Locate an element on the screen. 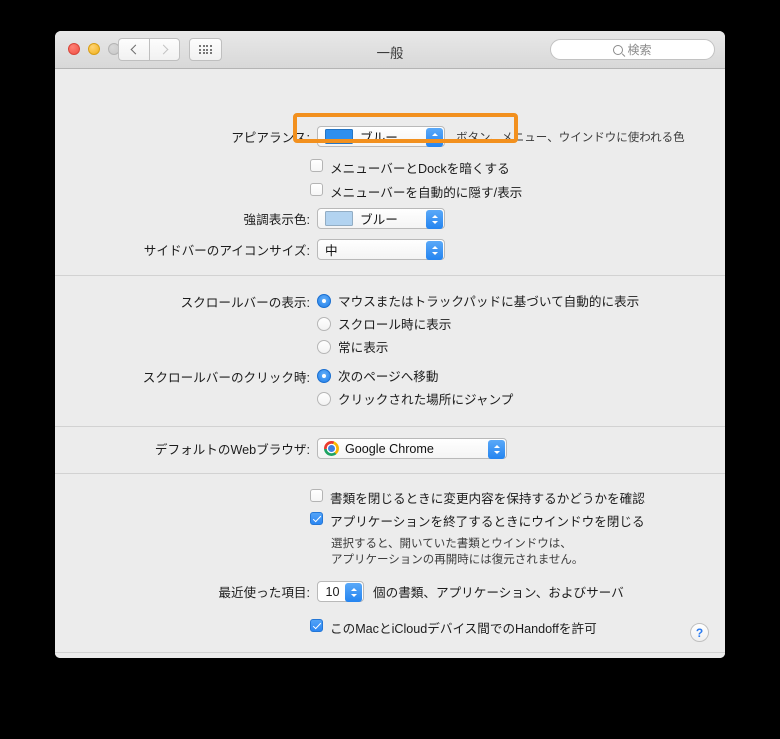 Image resolution: width=780 pixels, height=739 pixels. highlight-color-row: ブルー is located at coordinates (381, 218).